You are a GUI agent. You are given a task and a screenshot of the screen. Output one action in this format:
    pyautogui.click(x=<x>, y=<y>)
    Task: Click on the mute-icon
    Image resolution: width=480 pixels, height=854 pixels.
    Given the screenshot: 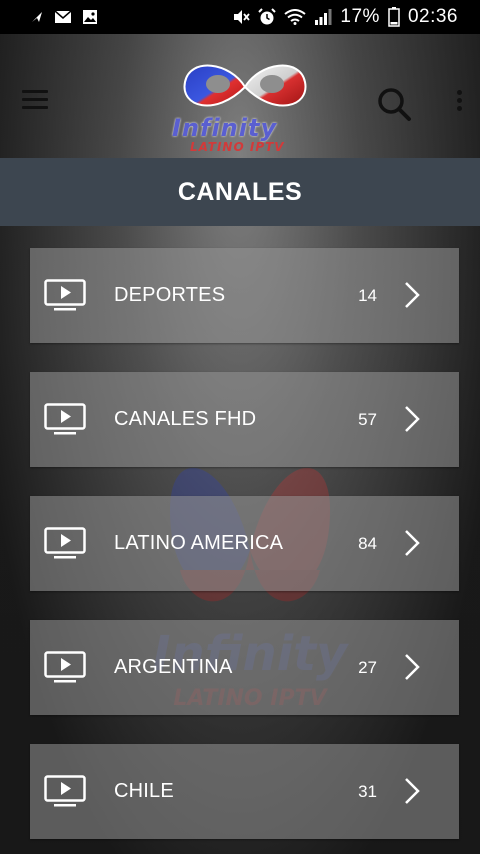 What is the action you would take?
    pyautogui.click(x=242, y=17)
    